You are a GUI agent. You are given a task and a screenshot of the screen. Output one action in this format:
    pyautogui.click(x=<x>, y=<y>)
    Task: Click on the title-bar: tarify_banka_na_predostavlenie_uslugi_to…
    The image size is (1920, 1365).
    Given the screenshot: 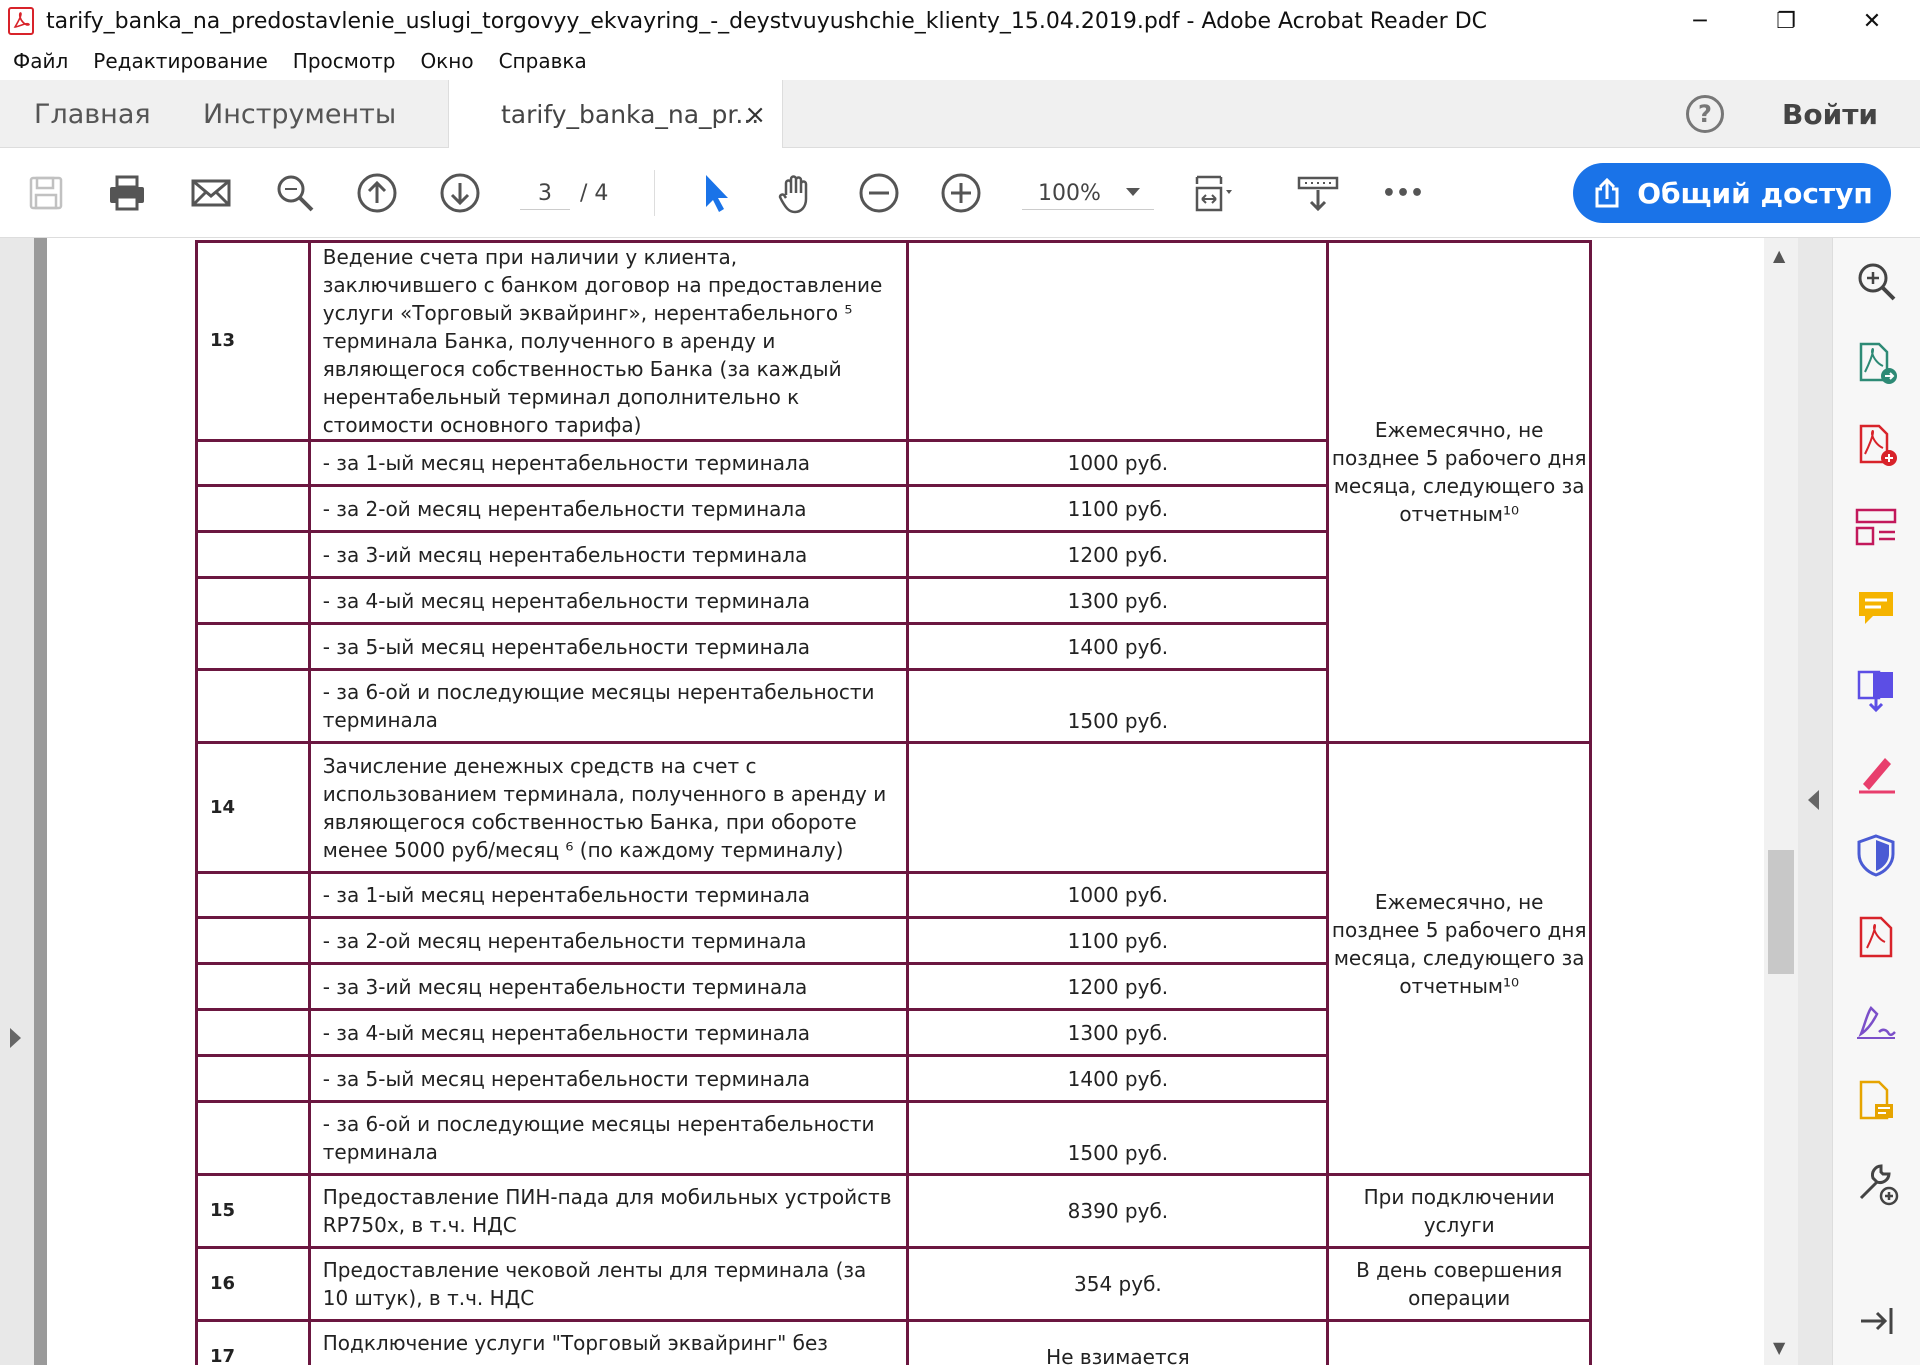 What is the action you would take?
    pyautogui.click(x=960, y=21)
    